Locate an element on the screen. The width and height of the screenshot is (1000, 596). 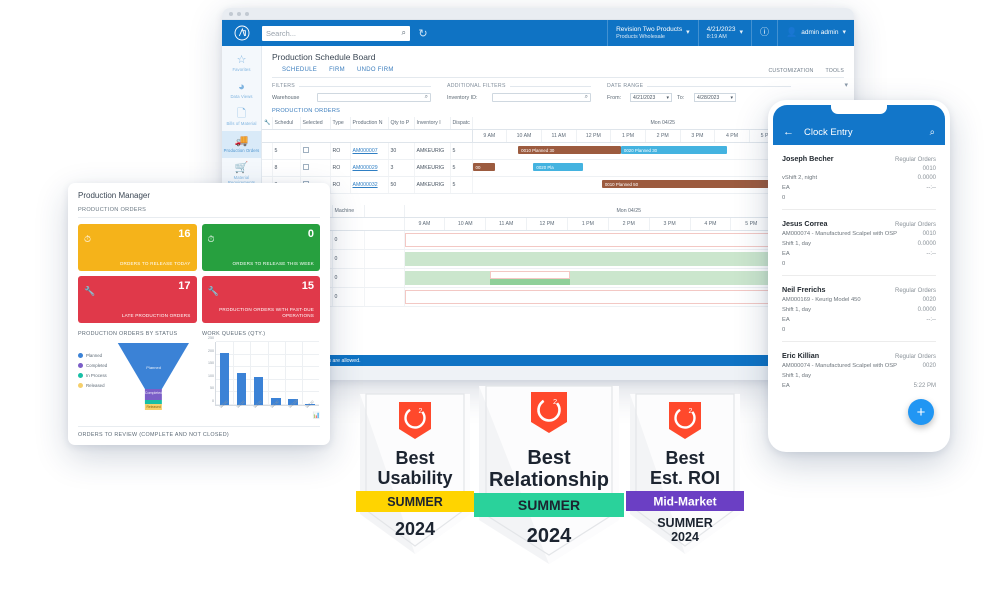
badge-line2: Usability is located at coordinates (414, 478).